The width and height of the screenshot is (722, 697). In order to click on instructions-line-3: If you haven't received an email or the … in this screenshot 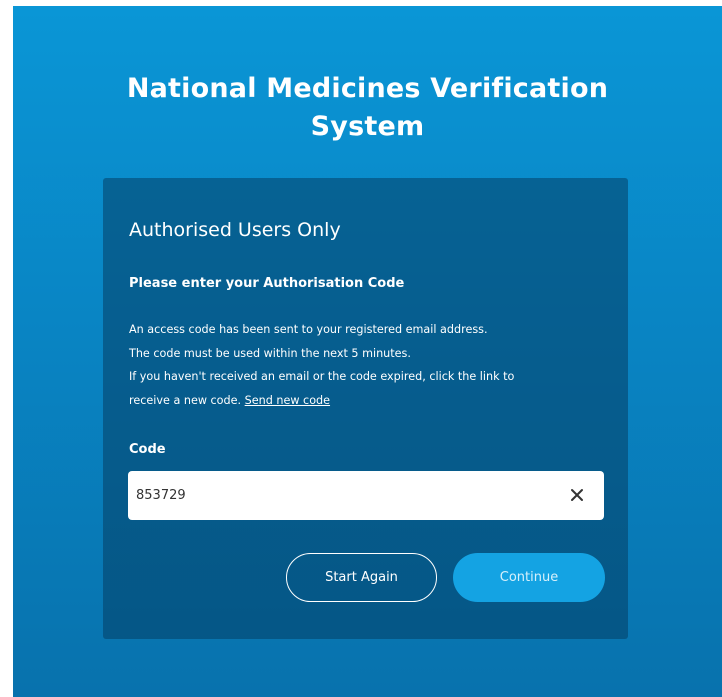, I will do `click(322, 376)`.